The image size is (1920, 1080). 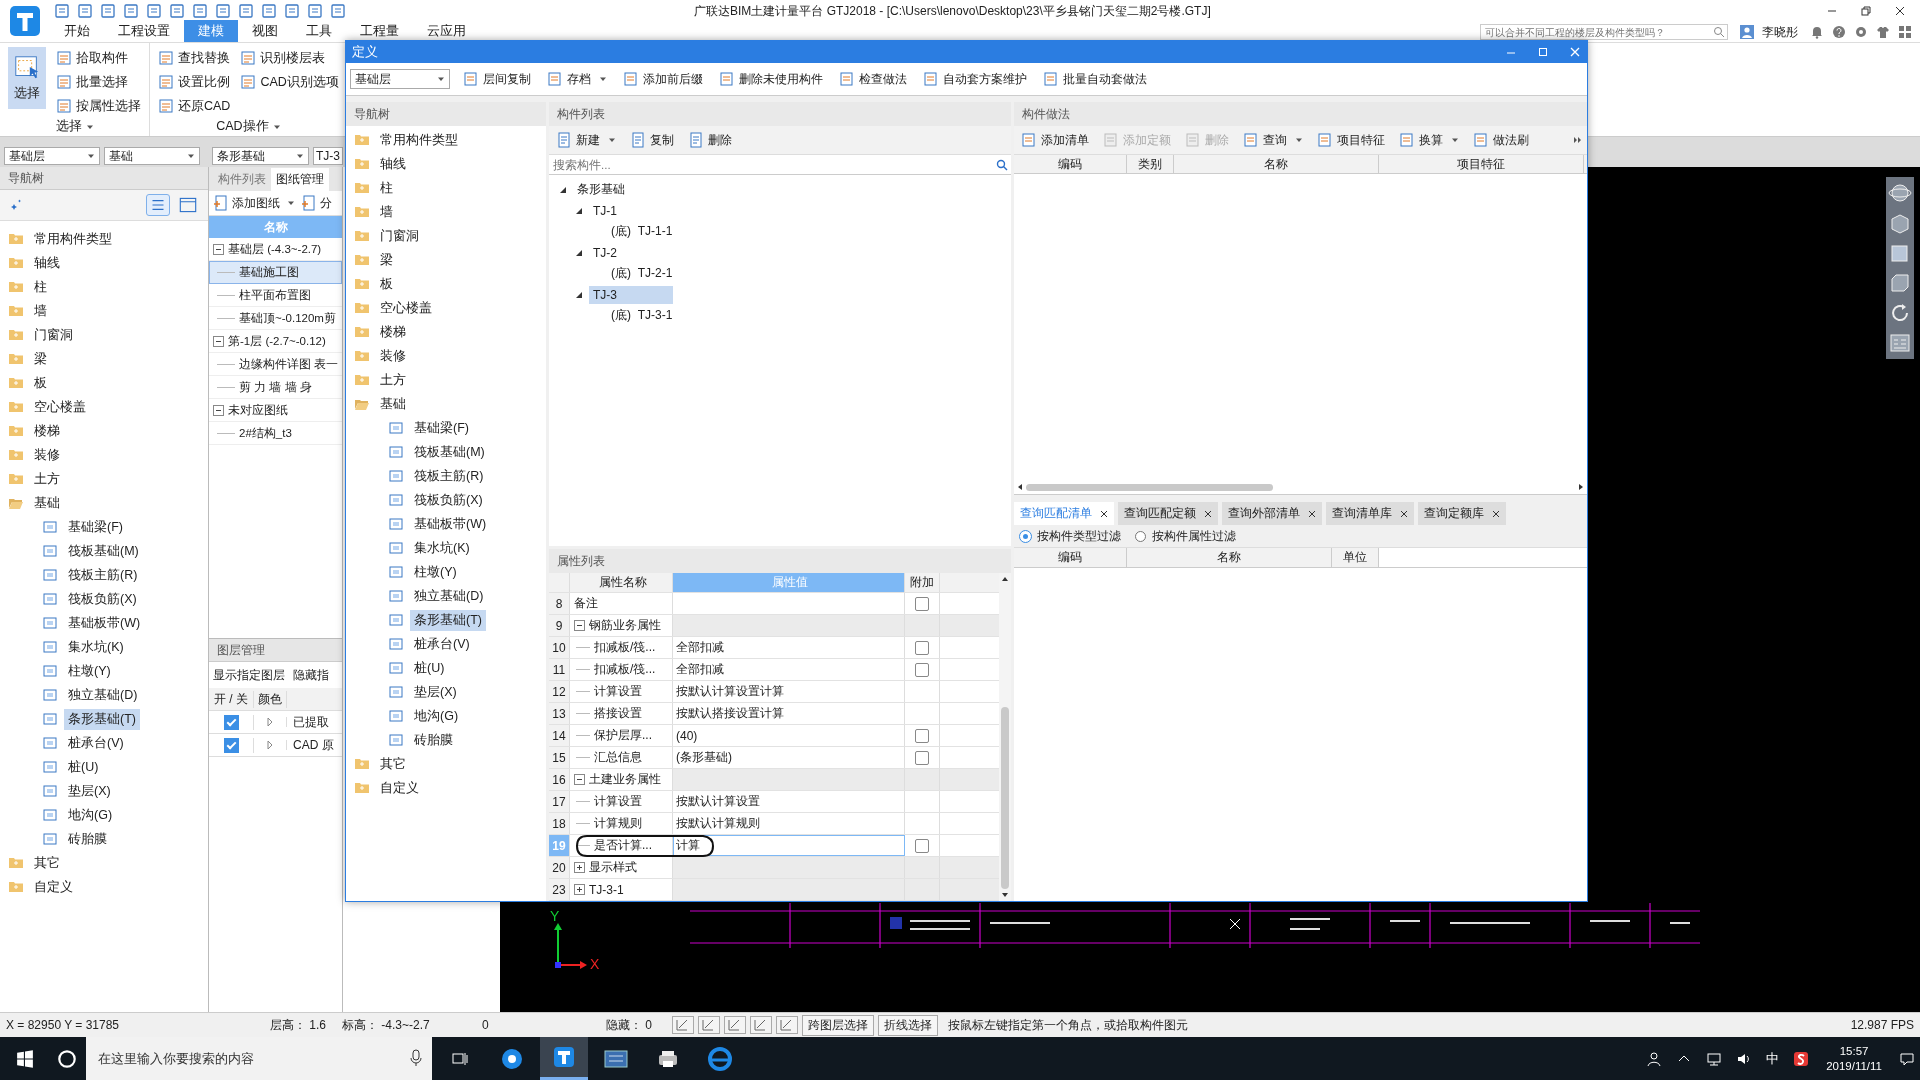 What do you see at coordinates (393, 764) in the screenshot?
I see `tree-item: 其它` at bounding box center [393, 764].